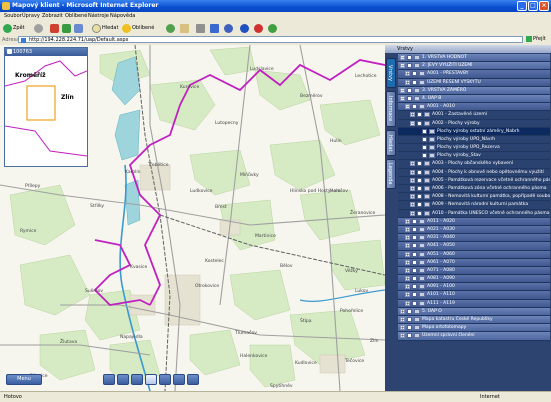 The height and width of the screenshot is (402, 551). I want to click on overview-map: 100763 Kroměříž Zlín, so click(46, 107).